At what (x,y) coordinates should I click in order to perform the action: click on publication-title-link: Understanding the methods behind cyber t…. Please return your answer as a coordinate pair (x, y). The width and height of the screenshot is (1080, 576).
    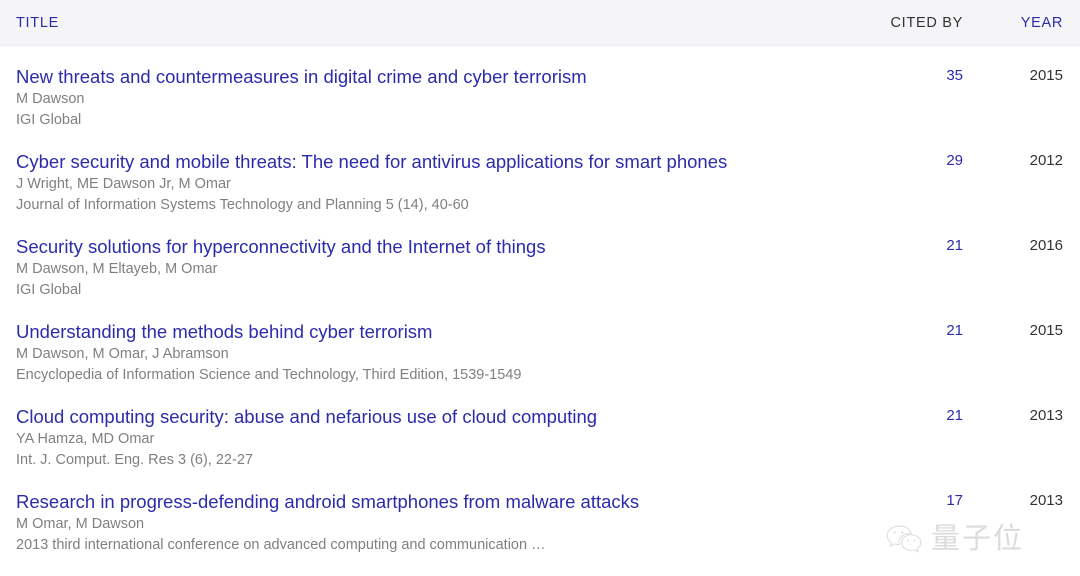
    Looking at the image, I should click on (425, 331).